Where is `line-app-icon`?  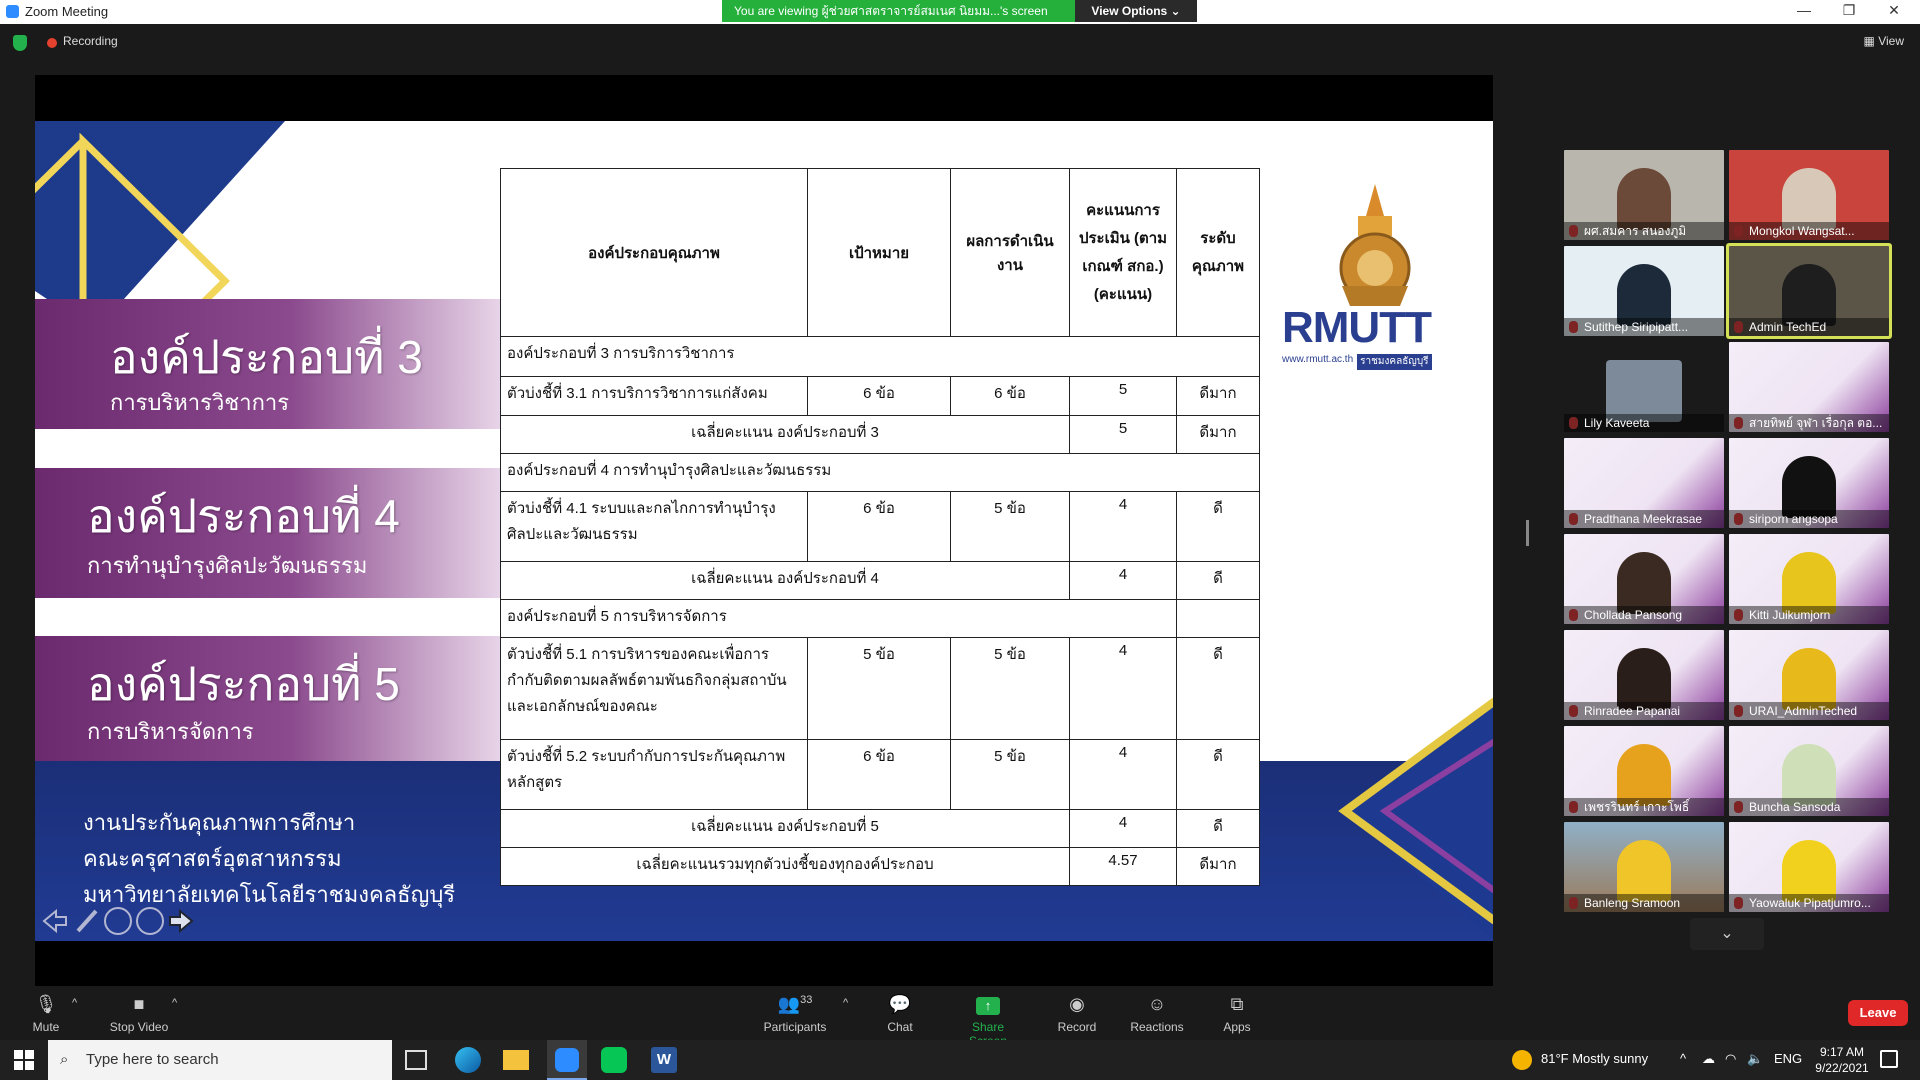 line-app-icon is located at coordinates (614, 1060).